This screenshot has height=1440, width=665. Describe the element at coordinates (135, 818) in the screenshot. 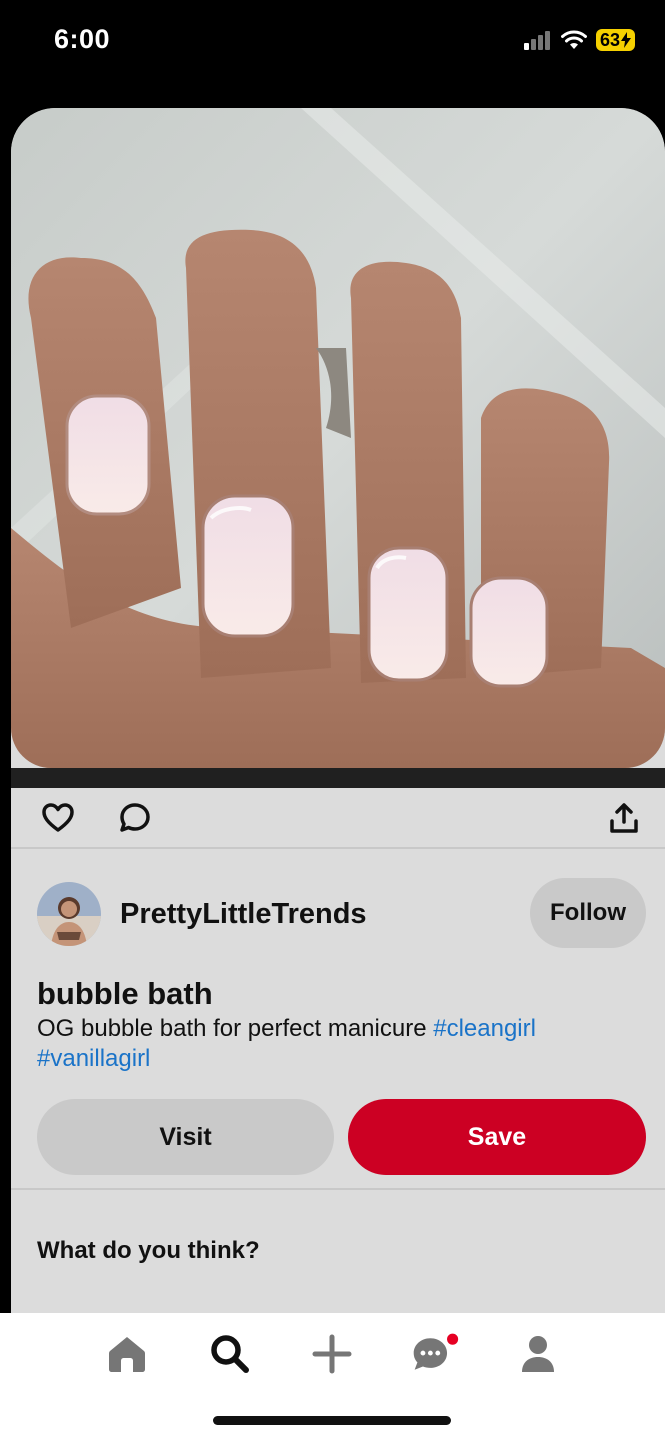

I see `comment-icon` at that location.